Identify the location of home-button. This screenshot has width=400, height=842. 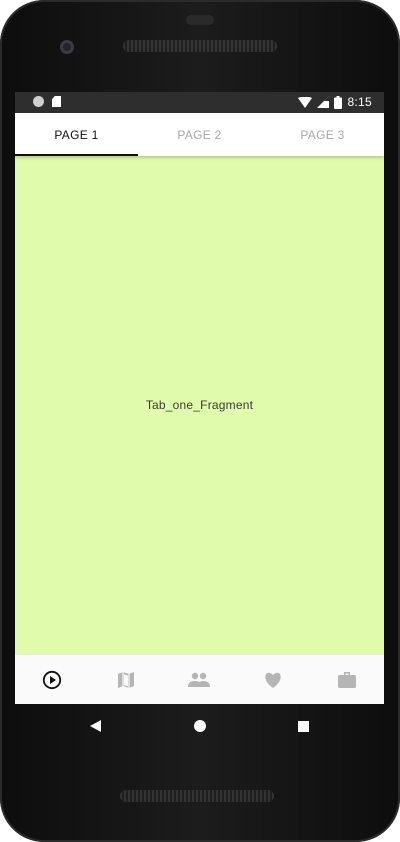
(200, 726).